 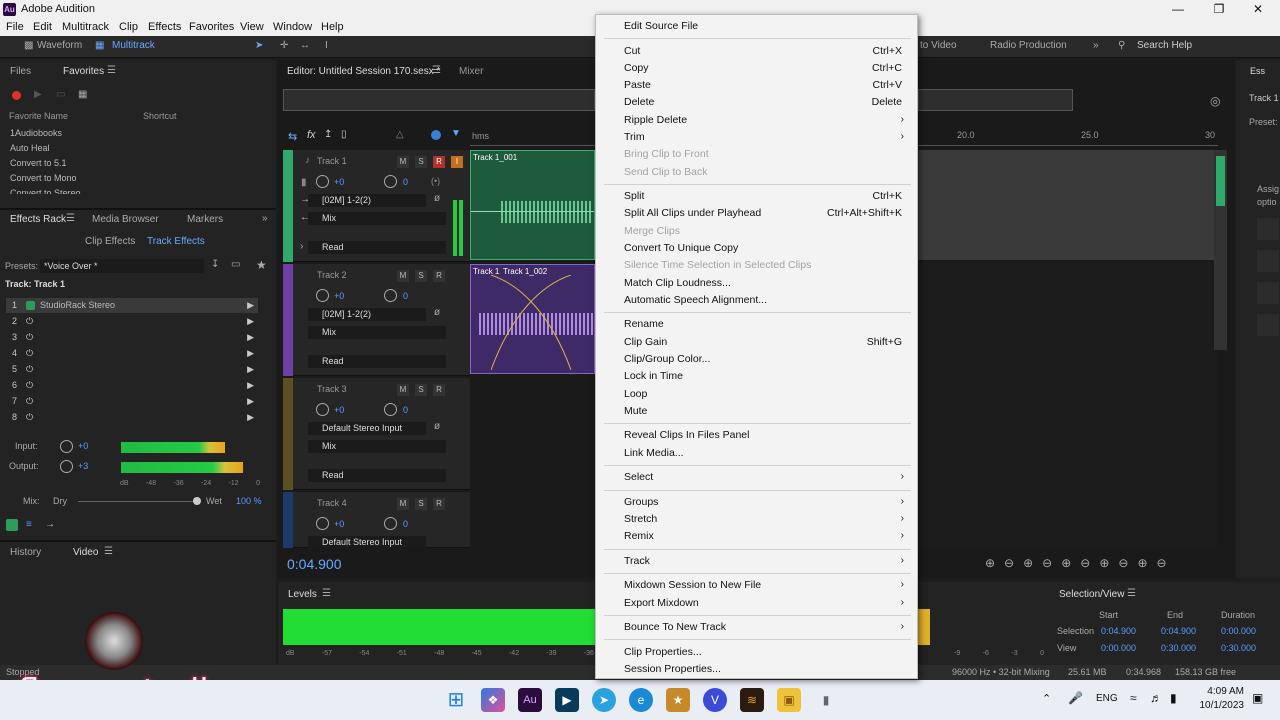 What do you see at coordinates (132, 353) in the screenshot?
I see `effect-slot: 4 ⏻ ▶` at bounding box center [132, 353].